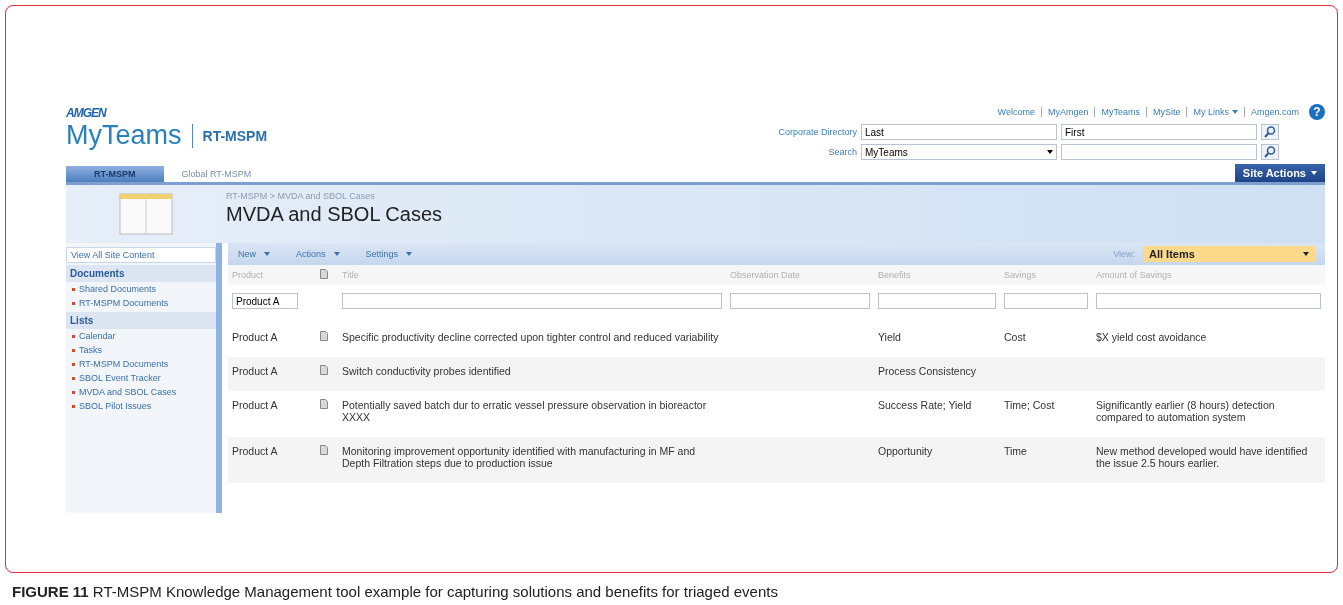 The width and height of the screenshot is (1343, 605). I want to click on sidebar-item: Tasks, so click(90, 350).